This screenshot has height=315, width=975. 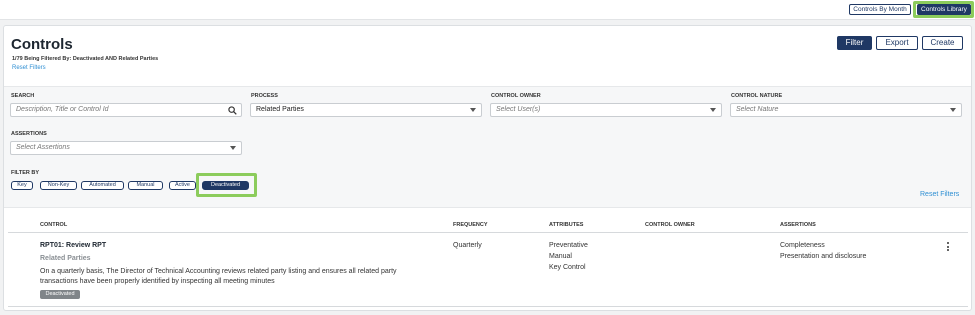 I want to click on column-header-assertions: ASSERTIONS, so click(x=798, y=225).